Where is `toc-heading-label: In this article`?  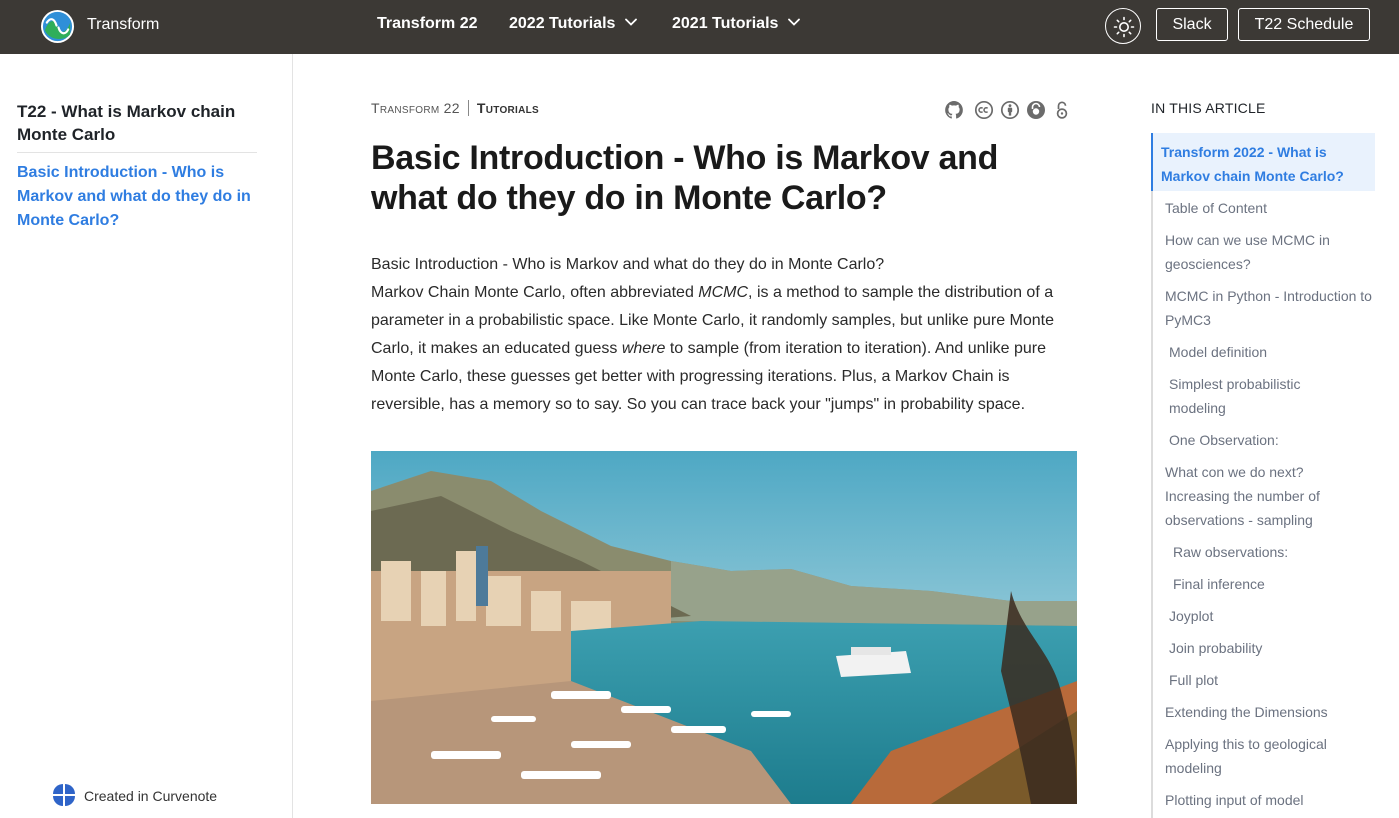
toc-heading-label: In this article is located at coordinates (1208, 108).